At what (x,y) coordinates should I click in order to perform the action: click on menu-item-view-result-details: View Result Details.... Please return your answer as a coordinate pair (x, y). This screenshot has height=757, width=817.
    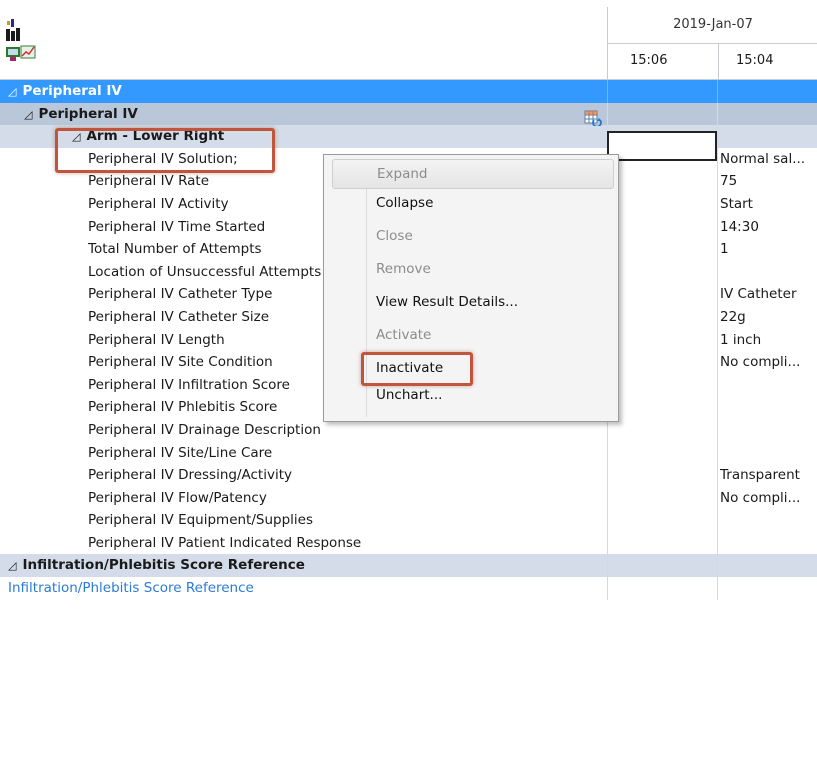
    Looking at the image, I should click on (471, 303).